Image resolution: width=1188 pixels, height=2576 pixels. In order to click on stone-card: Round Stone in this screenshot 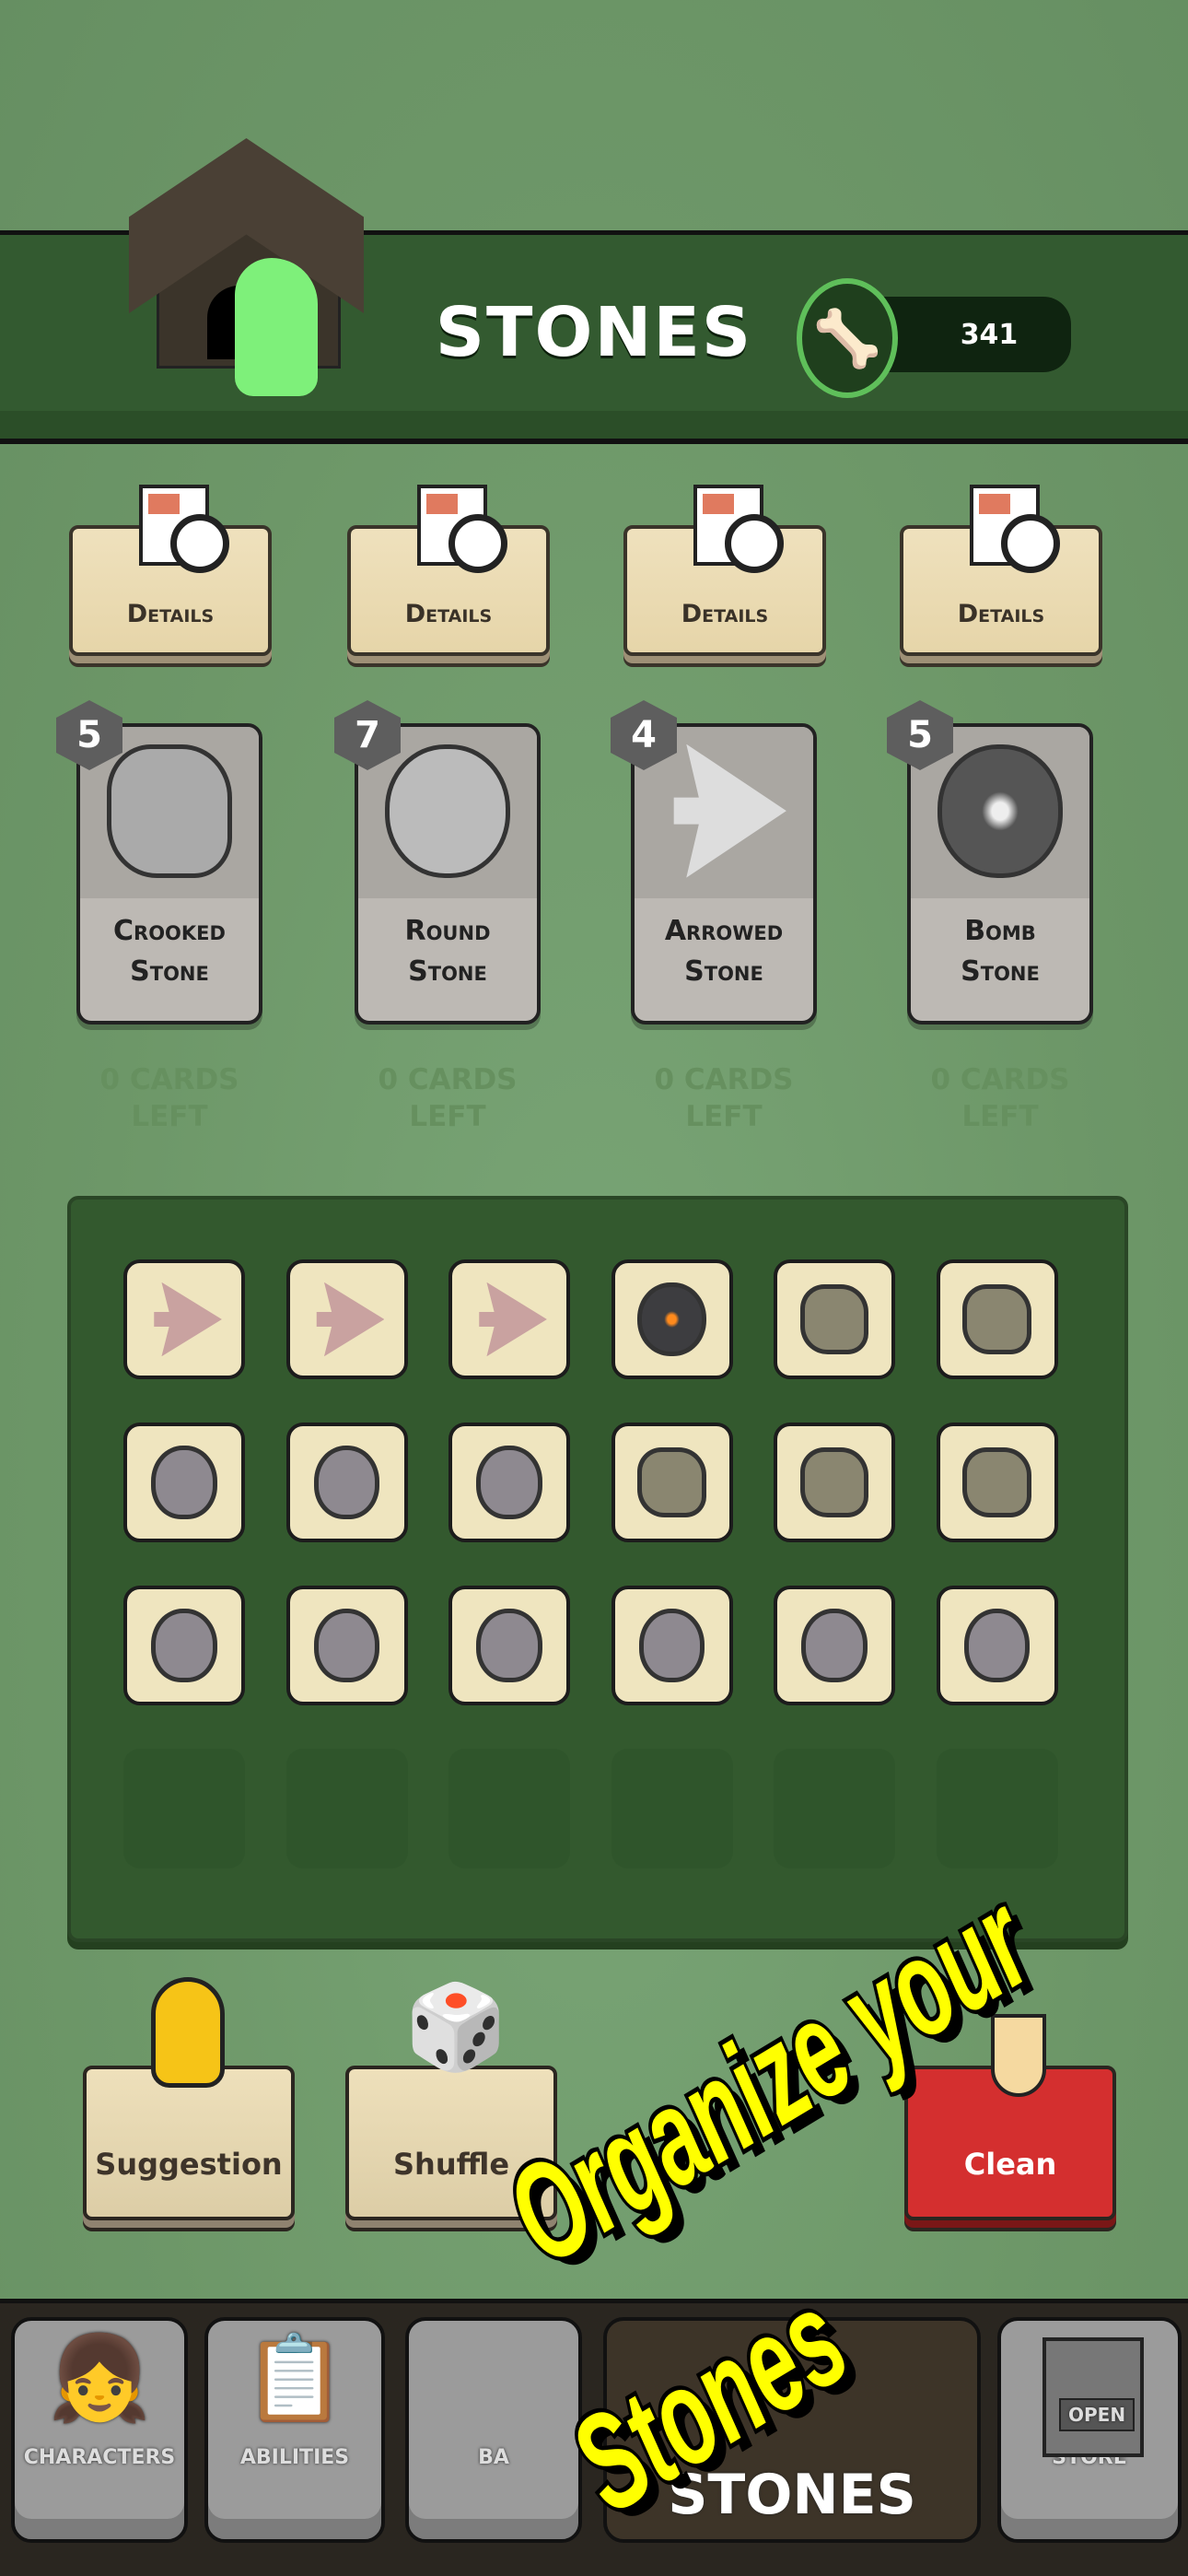, I will do `click(448, 874)`.